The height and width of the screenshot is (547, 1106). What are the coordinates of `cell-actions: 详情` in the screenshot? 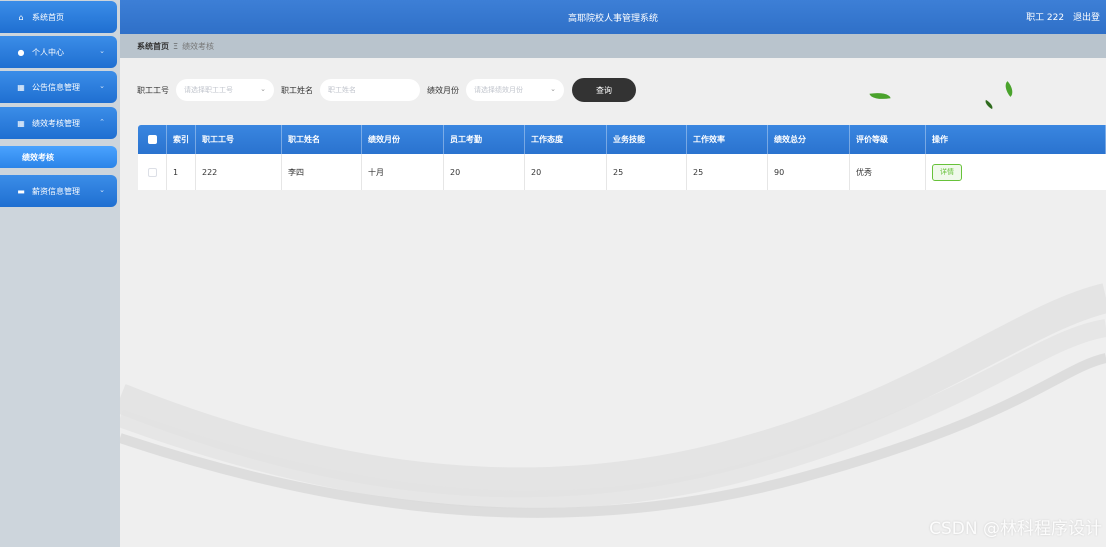 It's located at (1016, 172).